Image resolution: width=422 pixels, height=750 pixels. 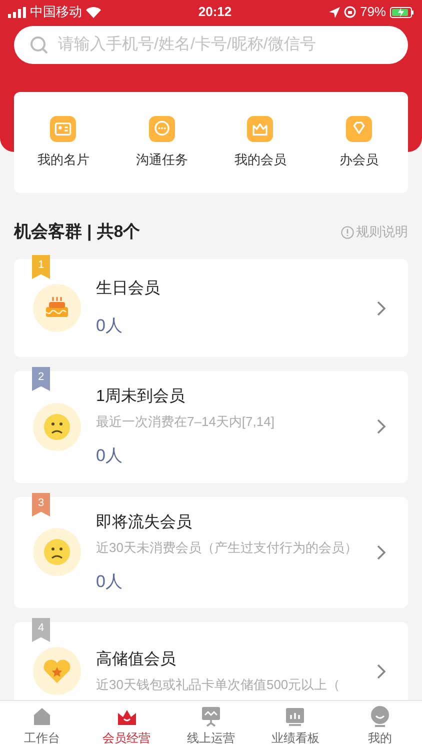 I want to click on group-count: 共8个, so click(x=118, y=232).